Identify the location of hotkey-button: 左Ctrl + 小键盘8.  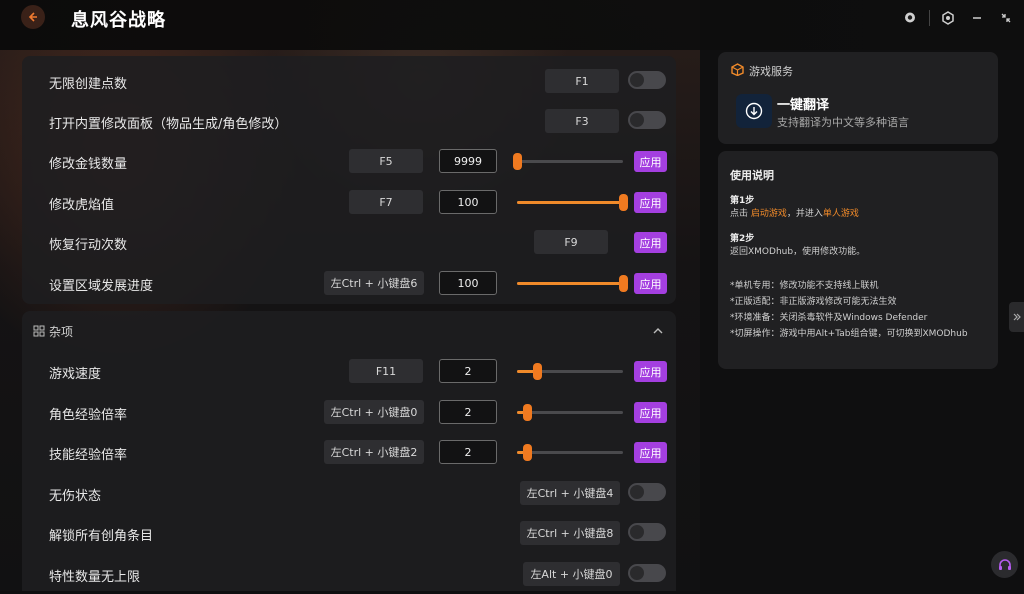
(570, 533).